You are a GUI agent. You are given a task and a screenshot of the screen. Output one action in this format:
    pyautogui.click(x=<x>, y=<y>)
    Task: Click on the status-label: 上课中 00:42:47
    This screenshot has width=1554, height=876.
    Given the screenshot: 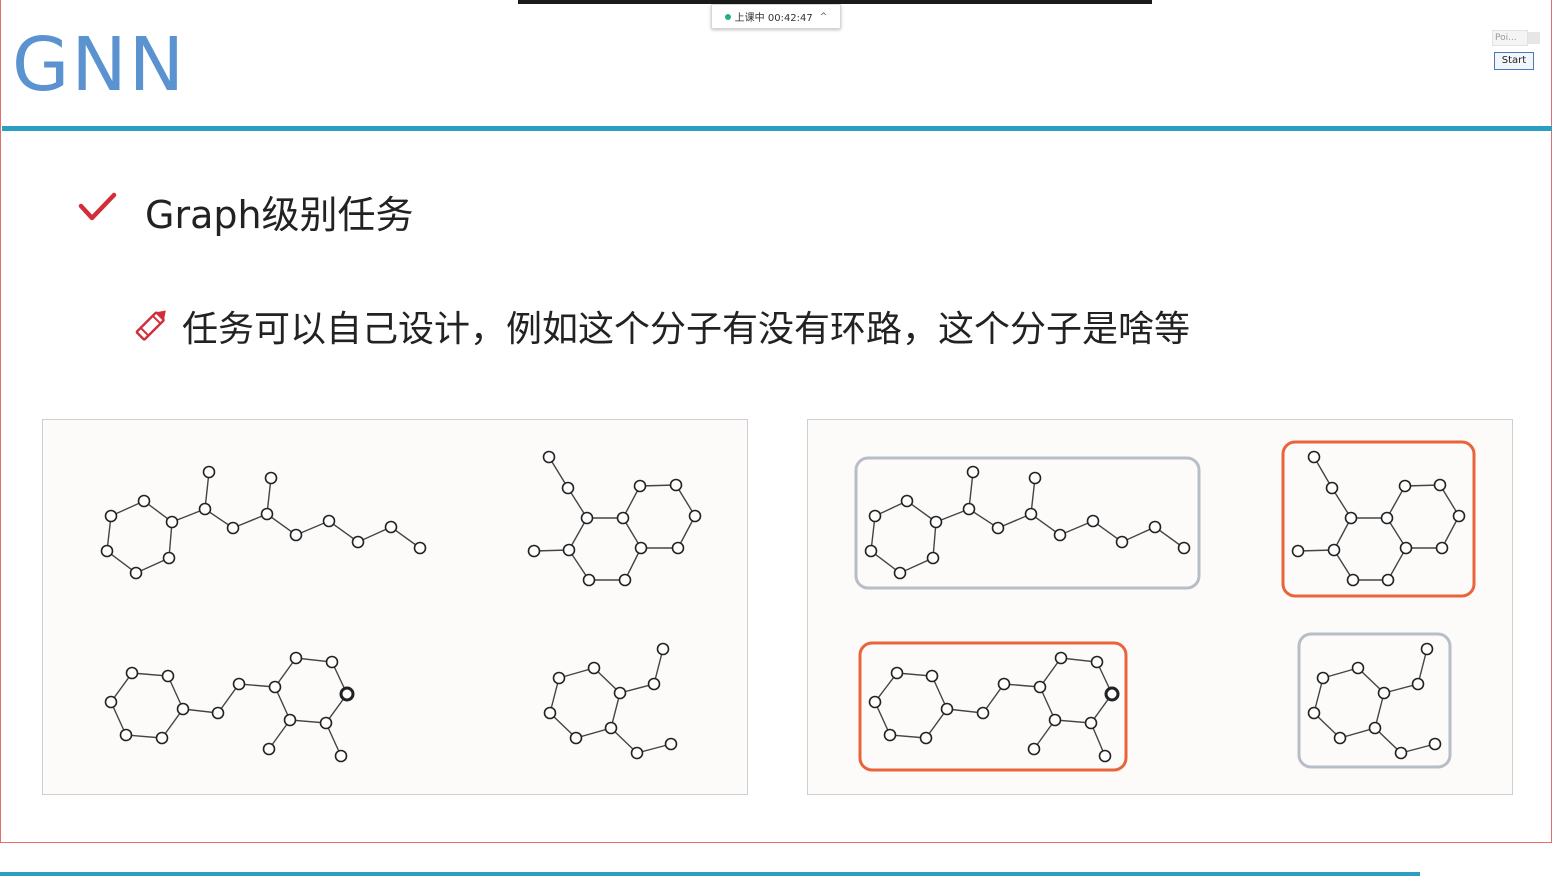 What is the action you would take?
    pyautogui.click(x=773, y=18)
    